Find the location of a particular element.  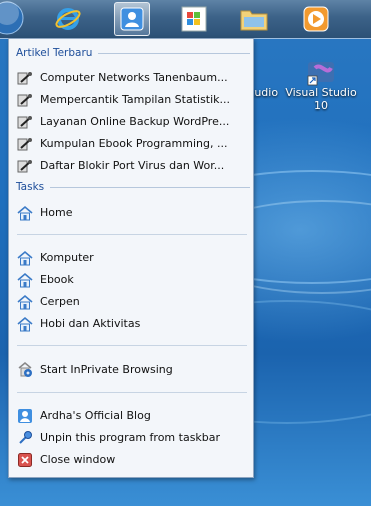

tasks-section-header: Tasks is located at coordinates (133, 187).